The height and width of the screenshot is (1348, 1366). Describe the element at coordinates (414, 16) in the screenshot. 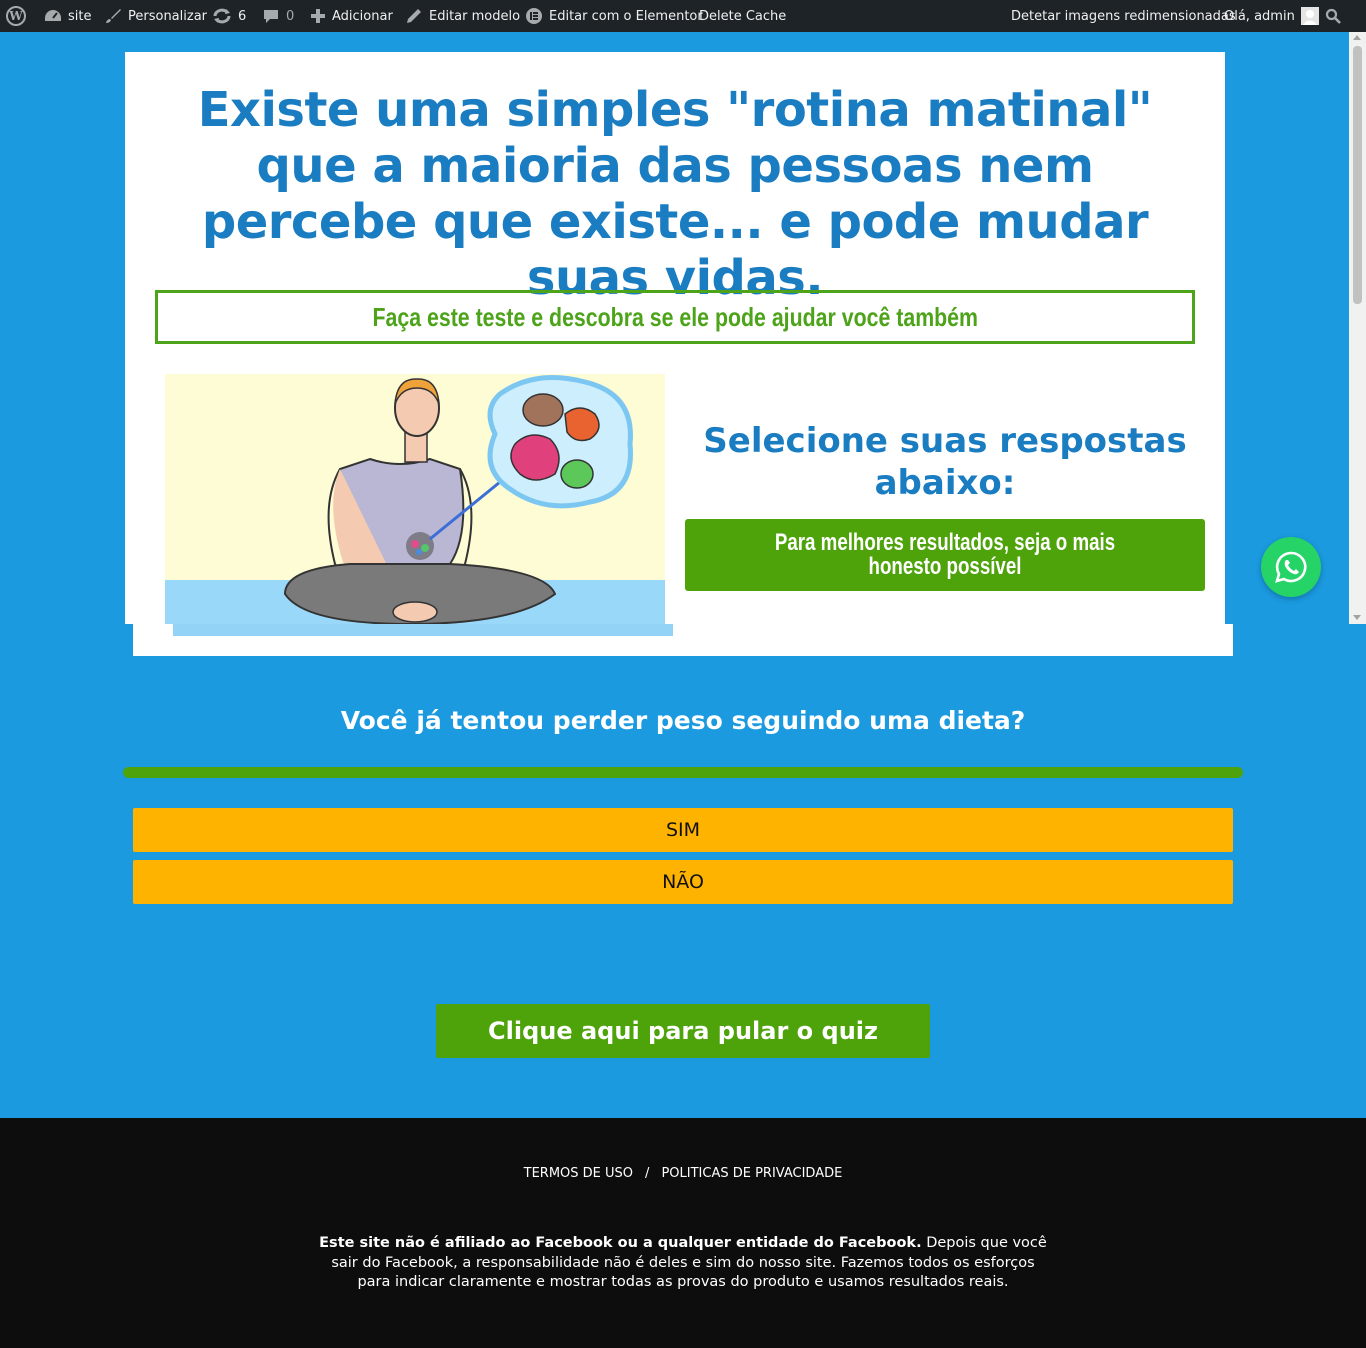

I see `pencil-icon` at that location.